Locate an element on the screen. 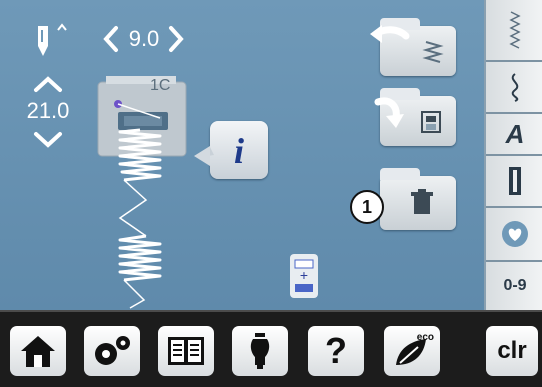  clr-label: clr is located at coordinates (512, 350).